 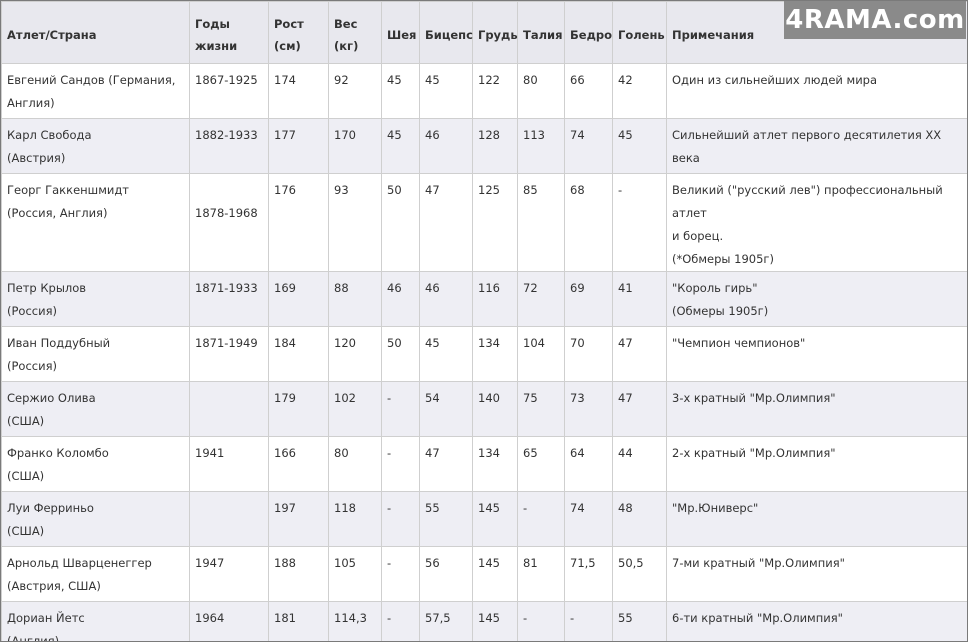 I want to click on cell-calf: 55, so click(x=639, y=621).